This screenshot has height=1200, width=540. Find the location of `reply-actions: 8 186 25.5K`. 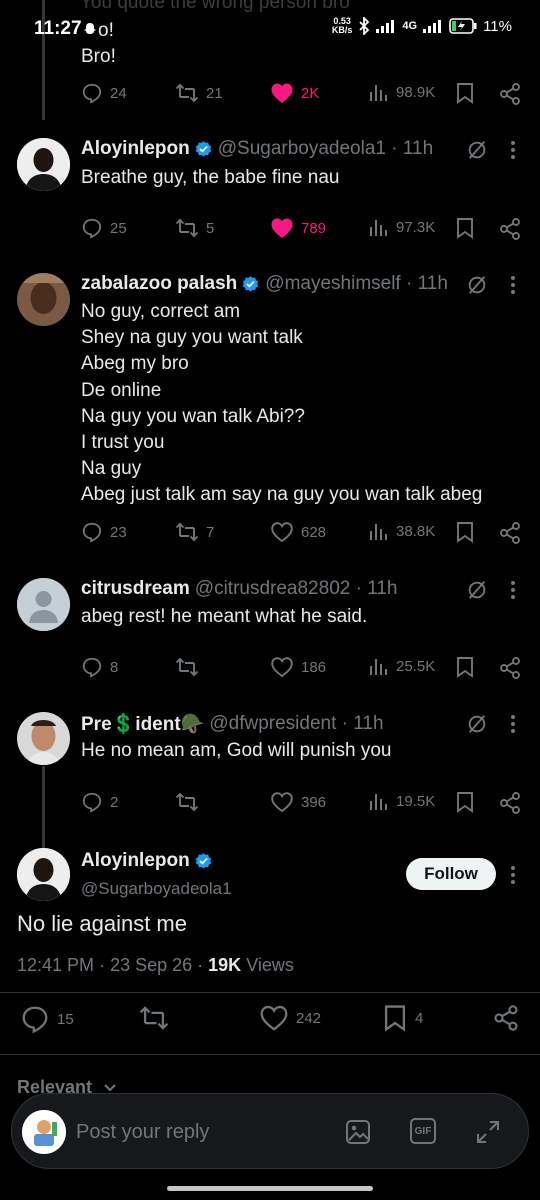

reply-actions: 8 186 25.5K is located at coordinates (270, 669).